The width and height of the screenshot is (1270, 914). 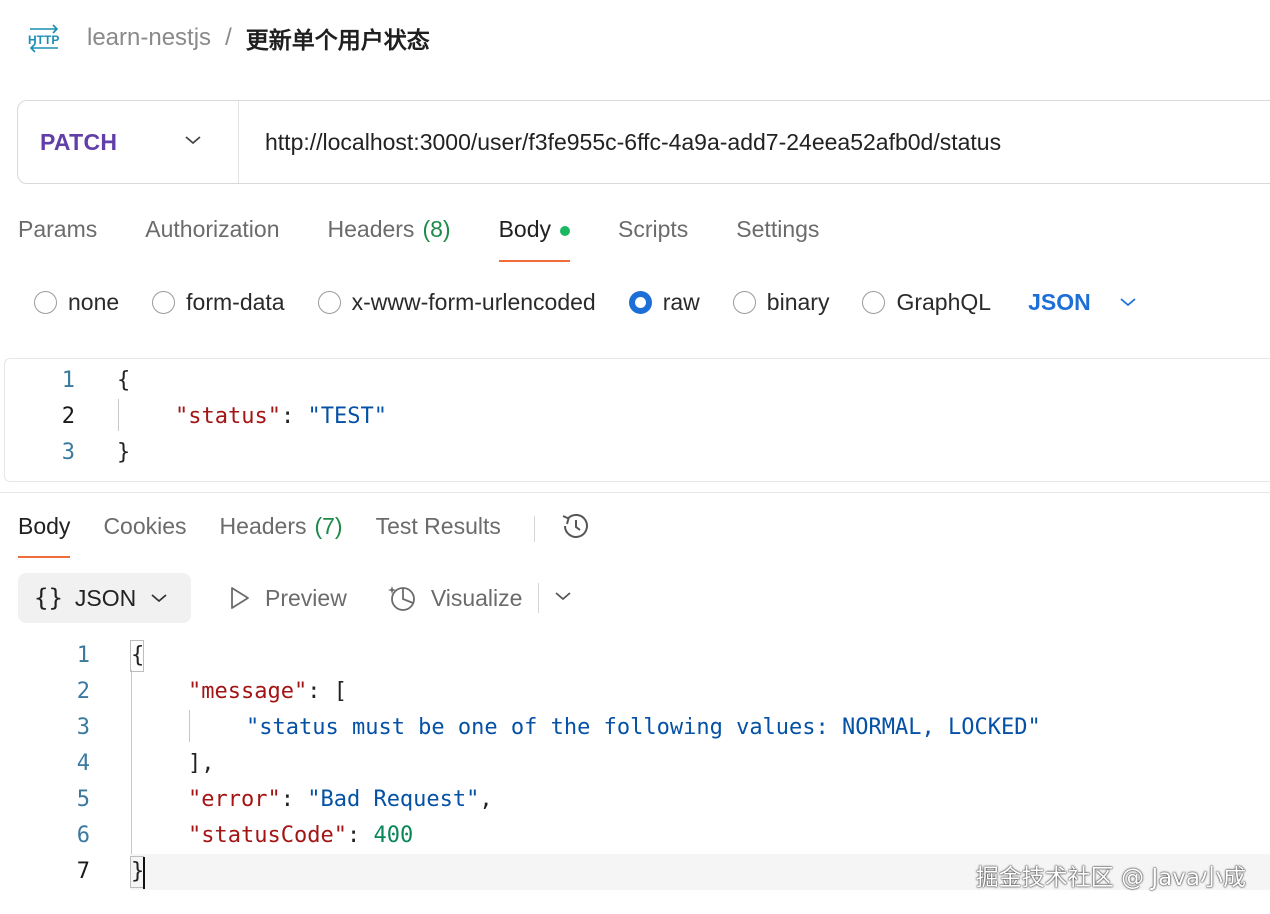 What do you see at coordinates (653, 235) in the screenshot?
I see `tab-scripts: Scripts` at bounding box center [653, 235].